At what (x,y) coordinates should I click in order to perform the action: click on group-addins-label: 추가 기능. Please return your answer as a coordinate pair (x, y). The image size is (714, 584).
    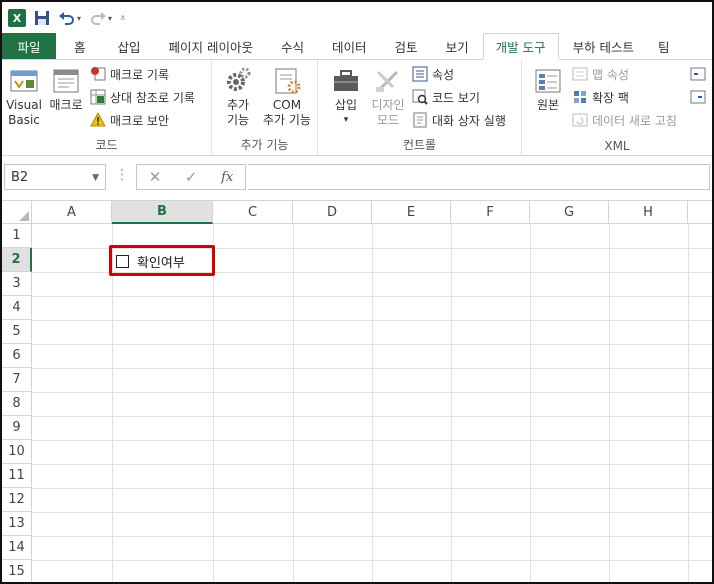
    Looking at the image, I should click on (264, 145).